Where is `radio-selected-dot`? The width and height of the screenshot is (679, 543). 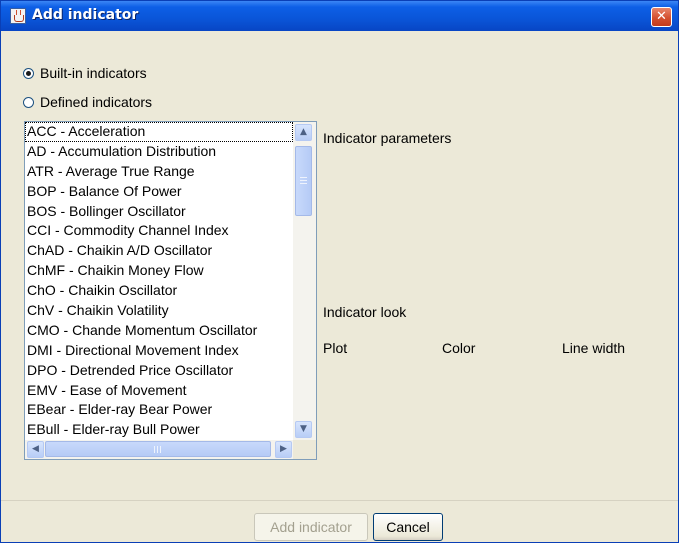 radio-selected-dot is located at coordinates (28, 73).